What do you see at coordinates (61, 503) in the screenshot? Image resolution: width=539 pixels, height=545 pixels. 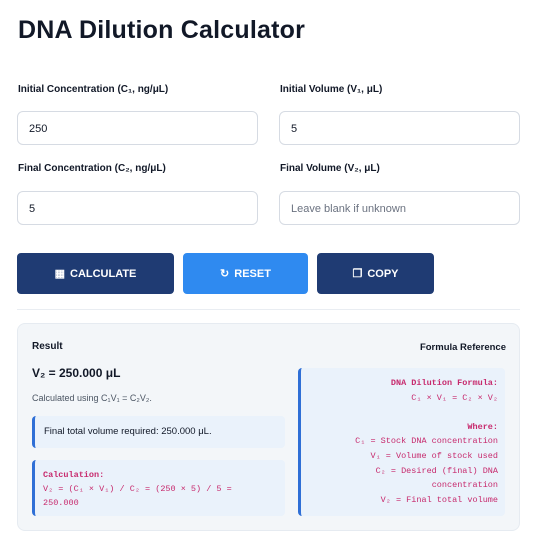 I see `calculation-result: 250.000` at bounding box center [61, 503].